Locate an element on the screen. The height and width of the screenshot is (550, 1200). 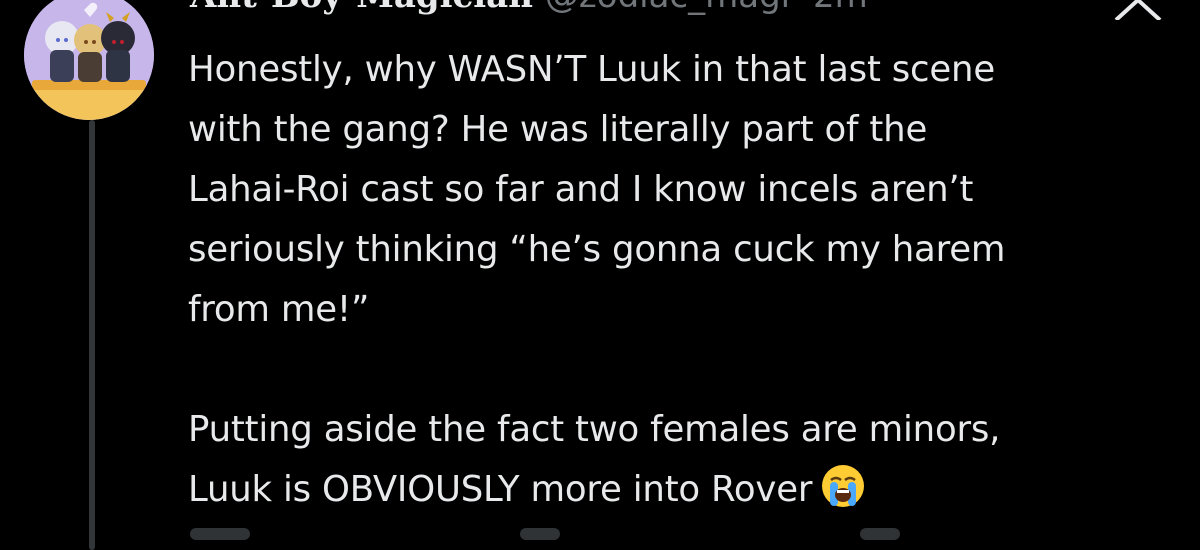
loudly-crying-face-icon is located at coordinates (843, 486).